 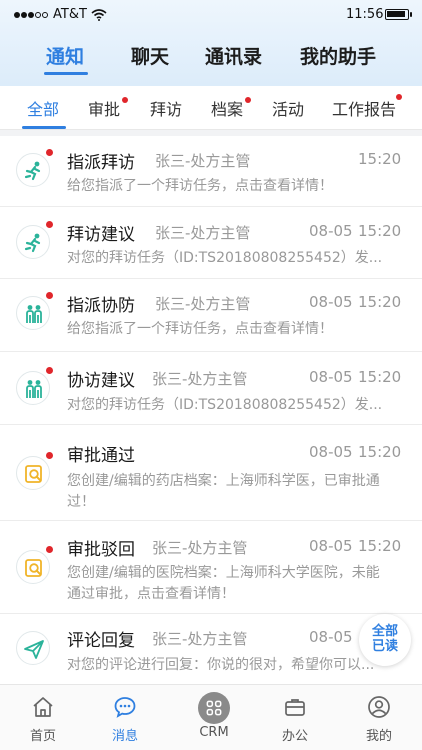 I want to click on notification-title: 审批驳回, so click(x=101, y=550).